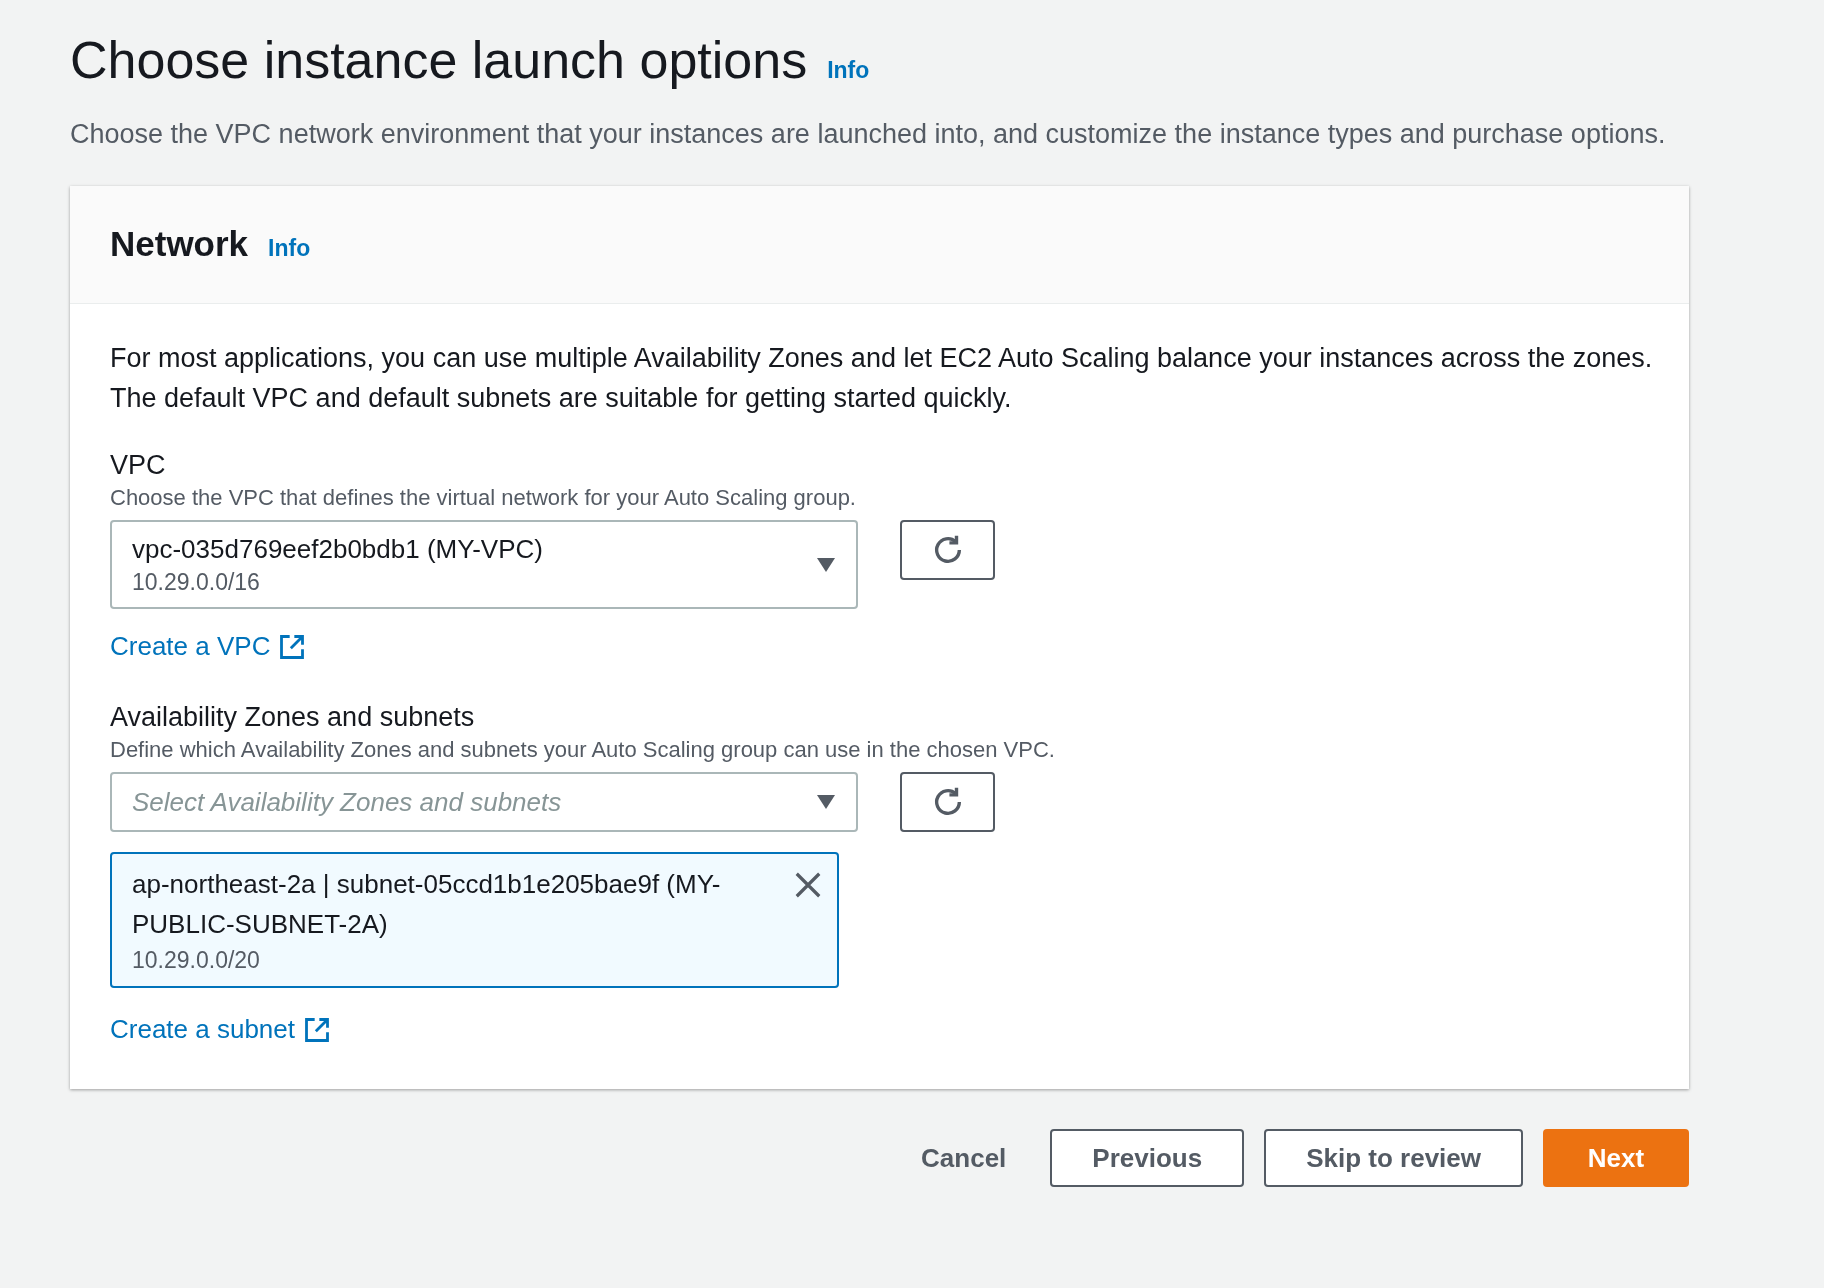 This screenshot has height=1288, width=1824. I want to click on select-detail: 10.29.0.0/16, so click(196, 582).